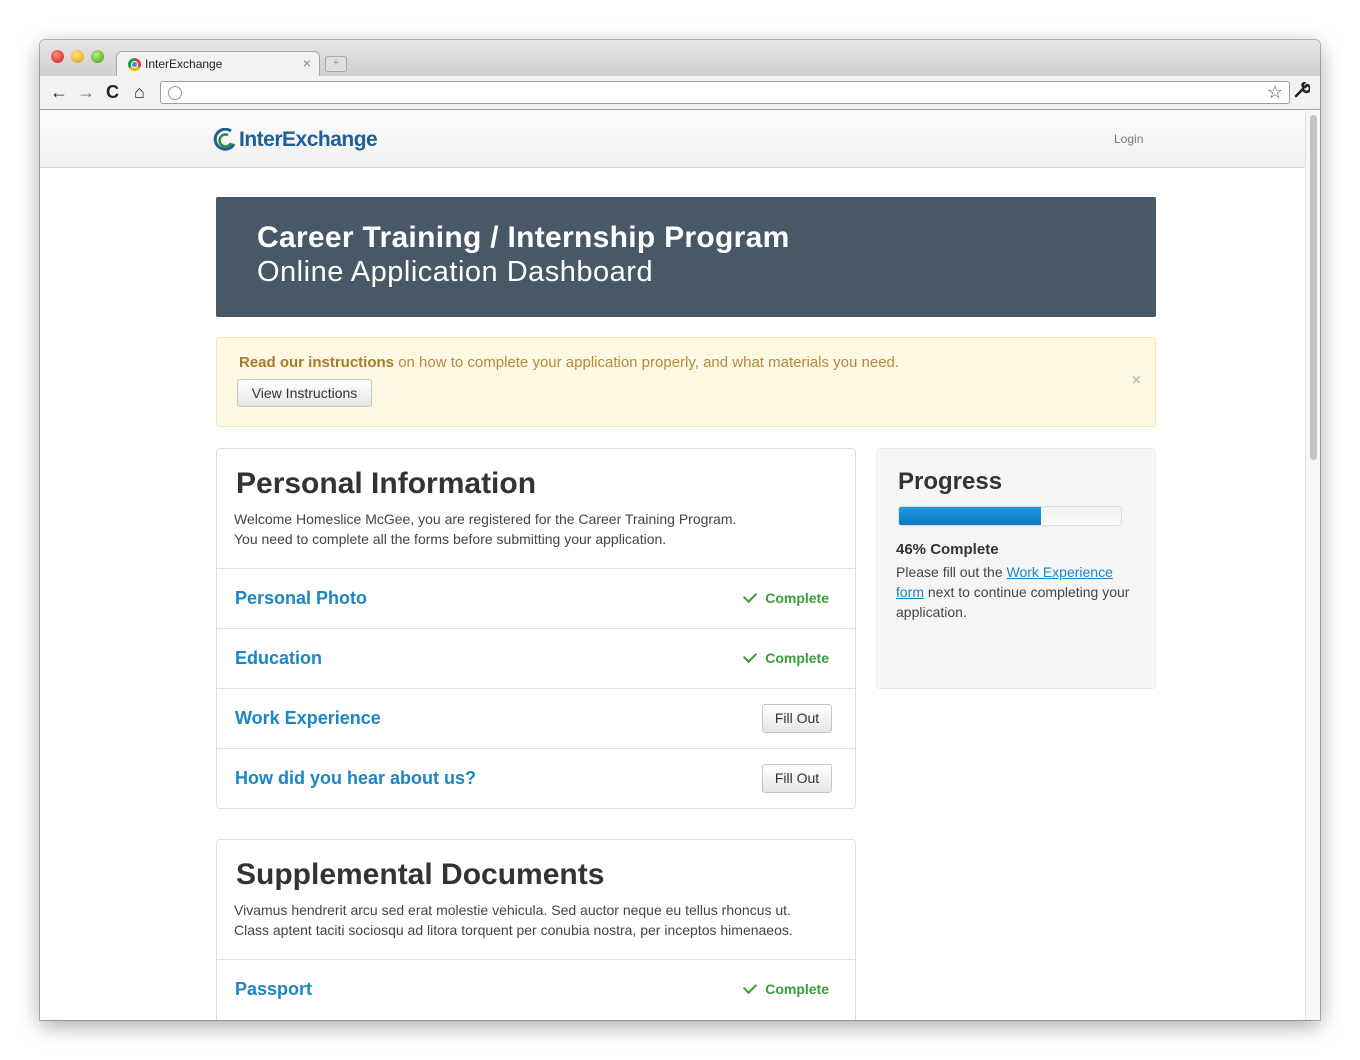  I want to click on progress-note-prefix: Please fill out the, so click(951, 572).